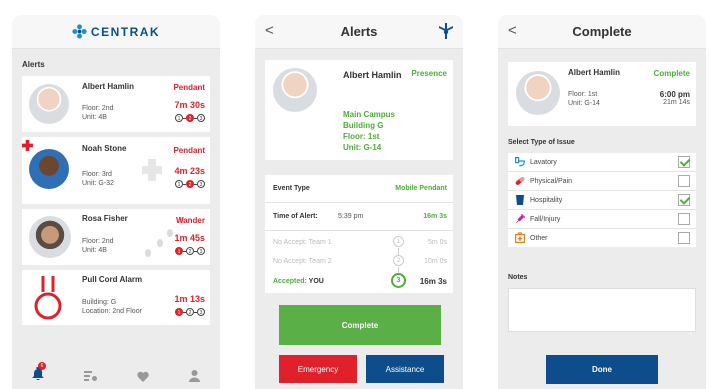 The image size is (712, 389). Describe the element at coordinates (98, 183) in the screenshot. I see `unit-text: Unit: G-32` at that location.